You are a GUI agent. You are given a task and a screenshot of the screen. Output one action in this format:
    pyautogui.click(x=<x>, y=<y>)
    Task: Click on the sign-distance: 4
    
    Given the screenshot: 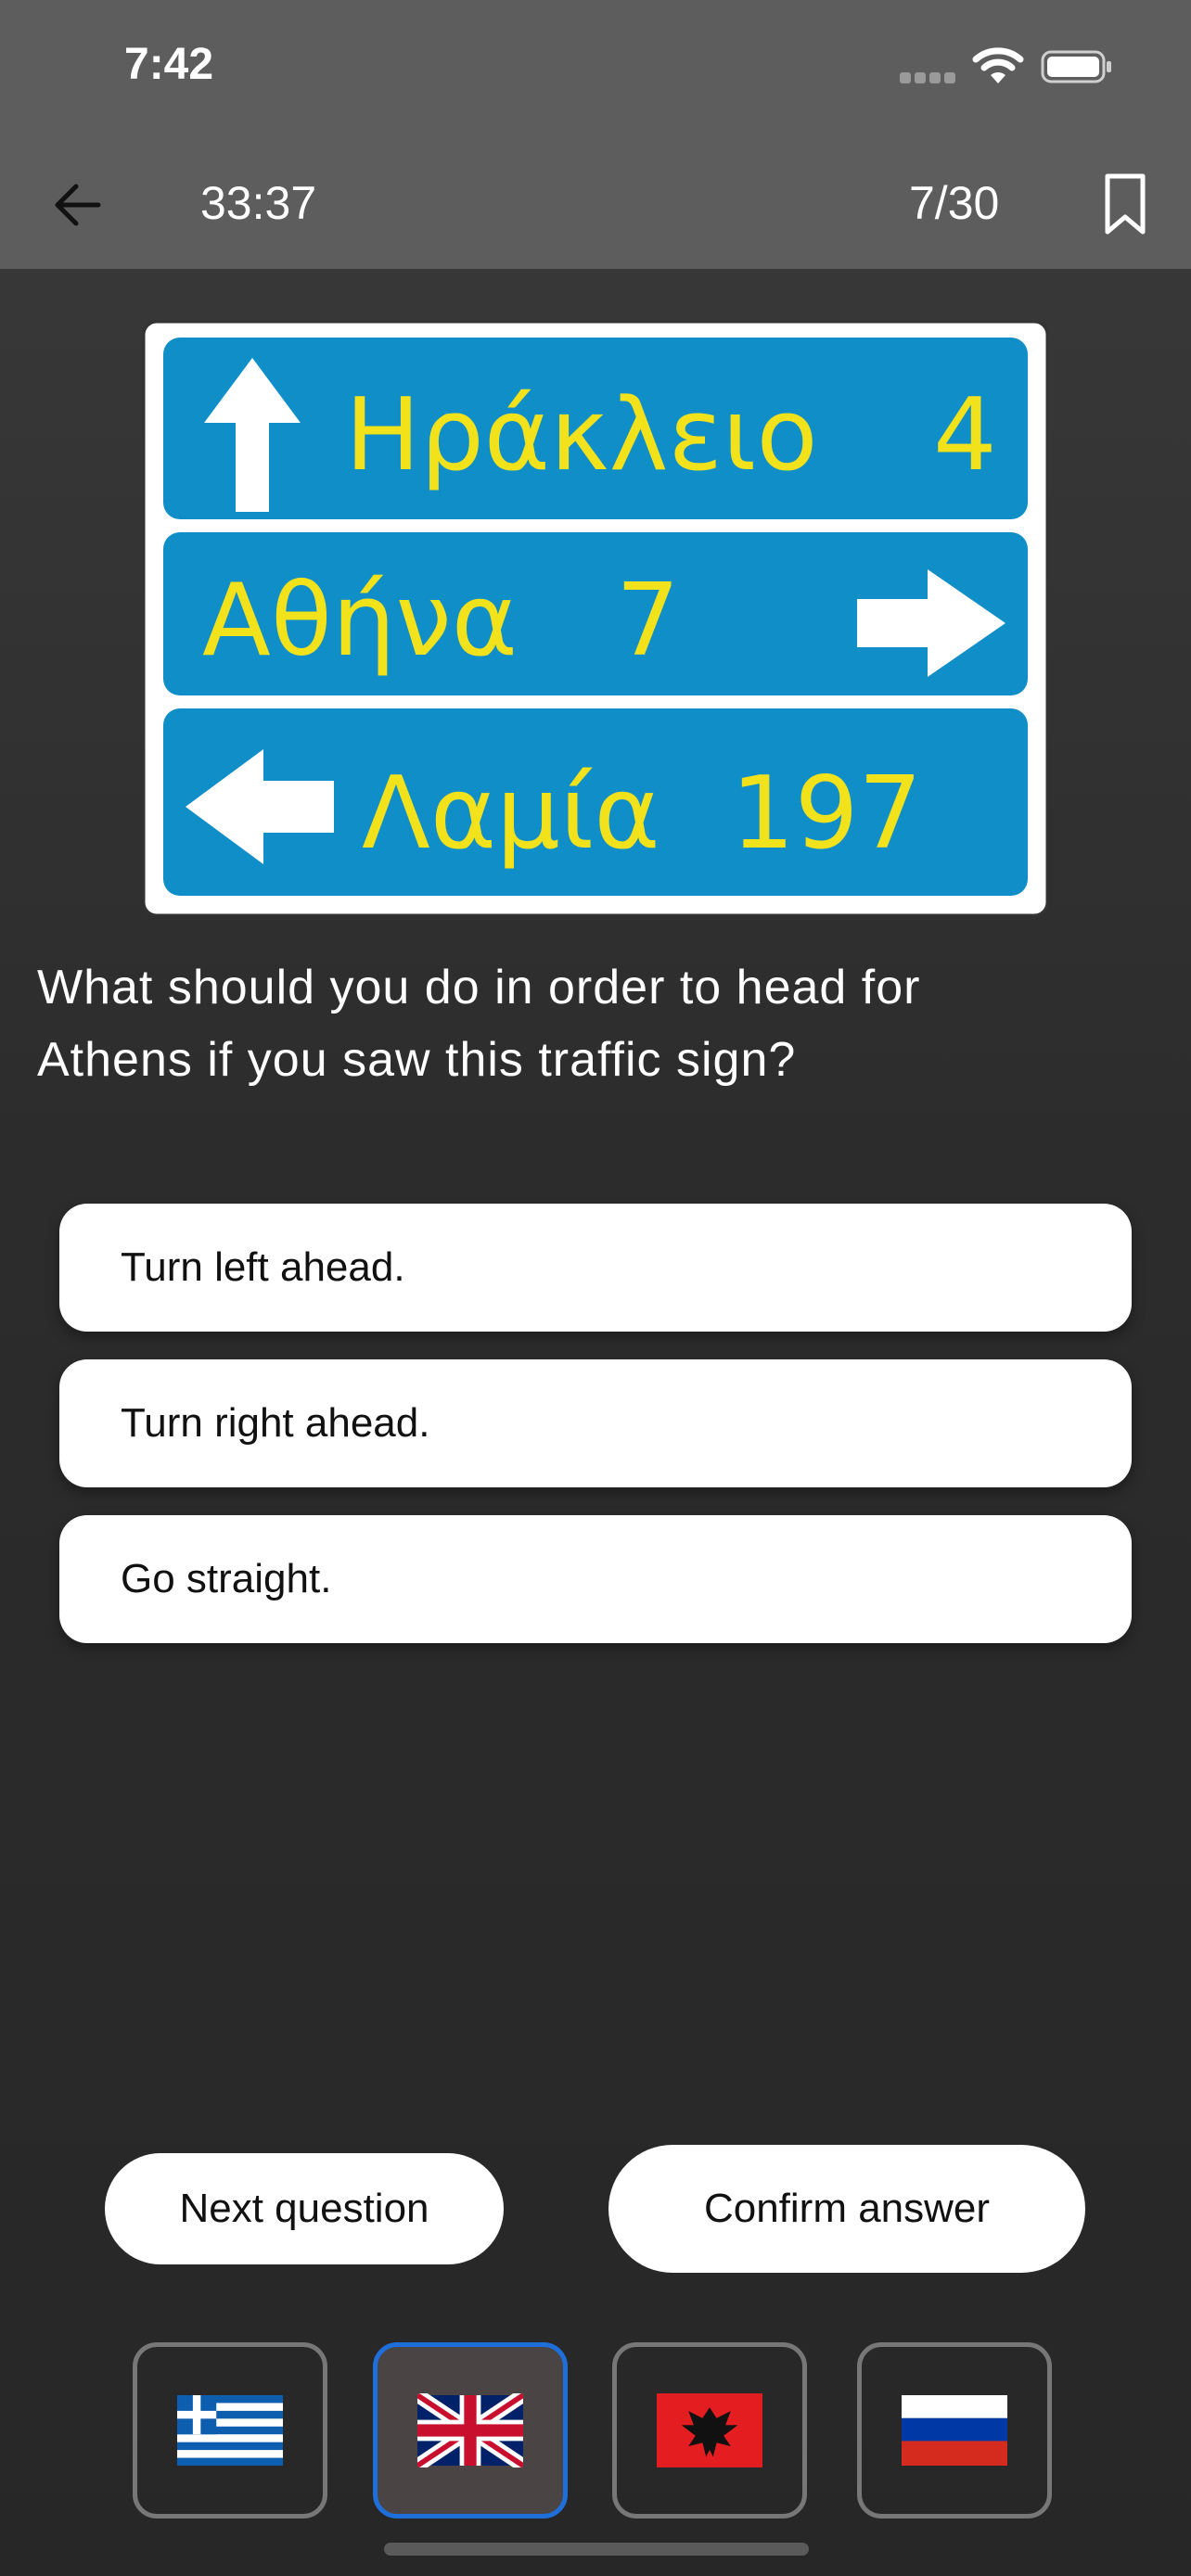 What is the action you would take?
    pyautogui.click(x=965, y=435)
    